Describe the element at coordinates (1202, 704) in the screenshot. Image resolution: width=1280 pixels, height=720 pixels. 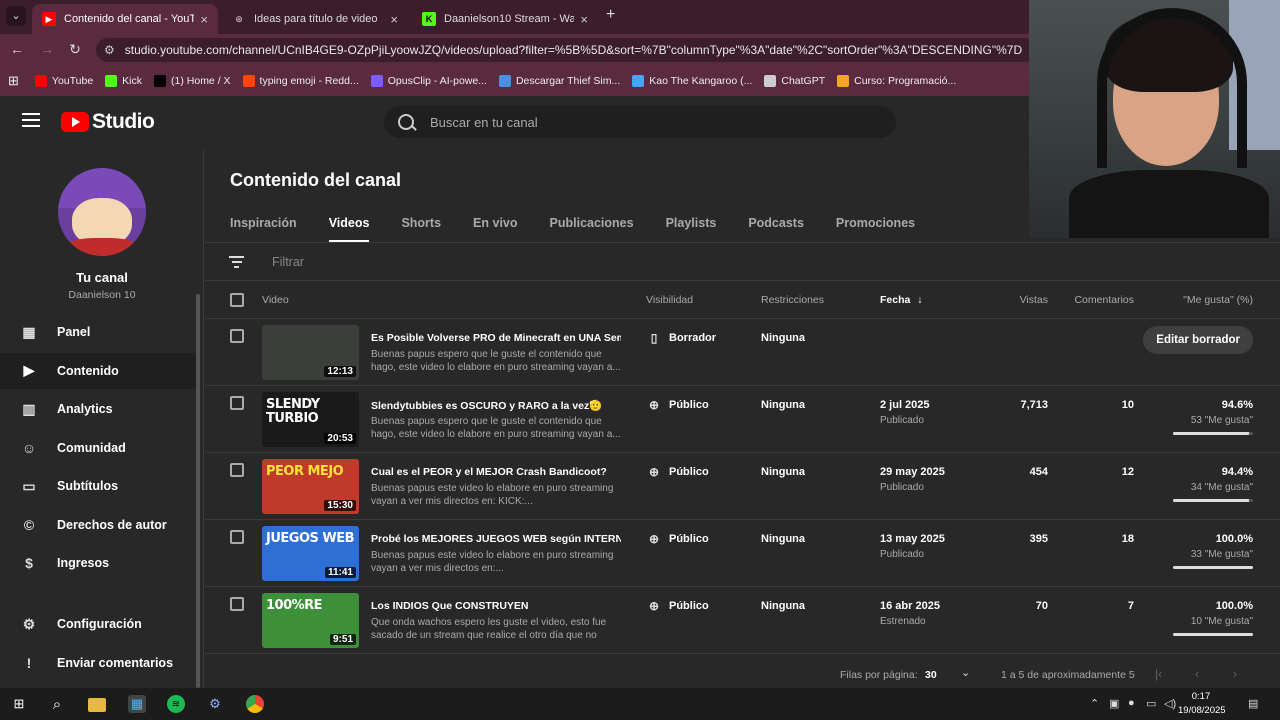
I see `taskbar-clock: 0:17 19/08/2025` at that location.